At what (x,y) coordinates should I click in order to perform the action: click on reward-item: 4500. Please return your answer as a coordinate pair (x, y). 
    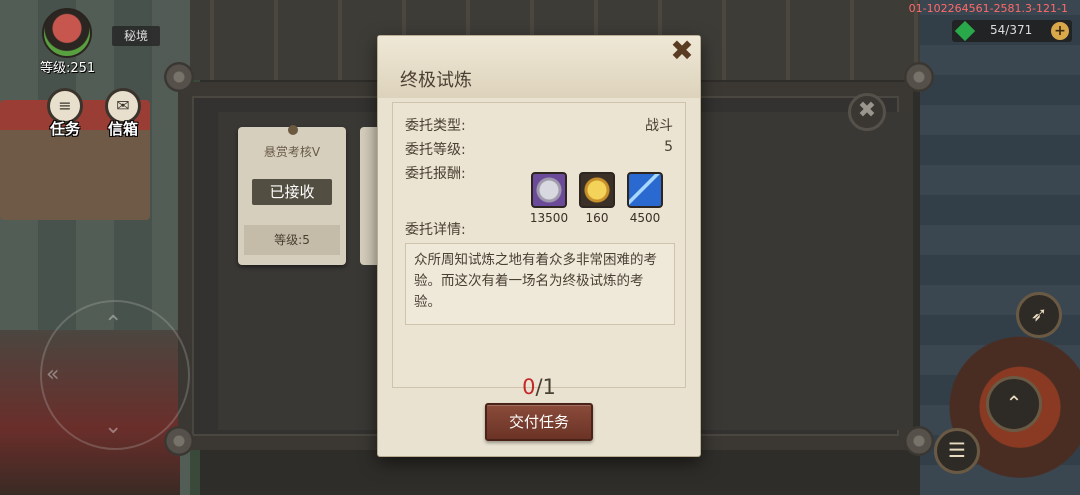
    Looking at the image, I should click on (645, 198).